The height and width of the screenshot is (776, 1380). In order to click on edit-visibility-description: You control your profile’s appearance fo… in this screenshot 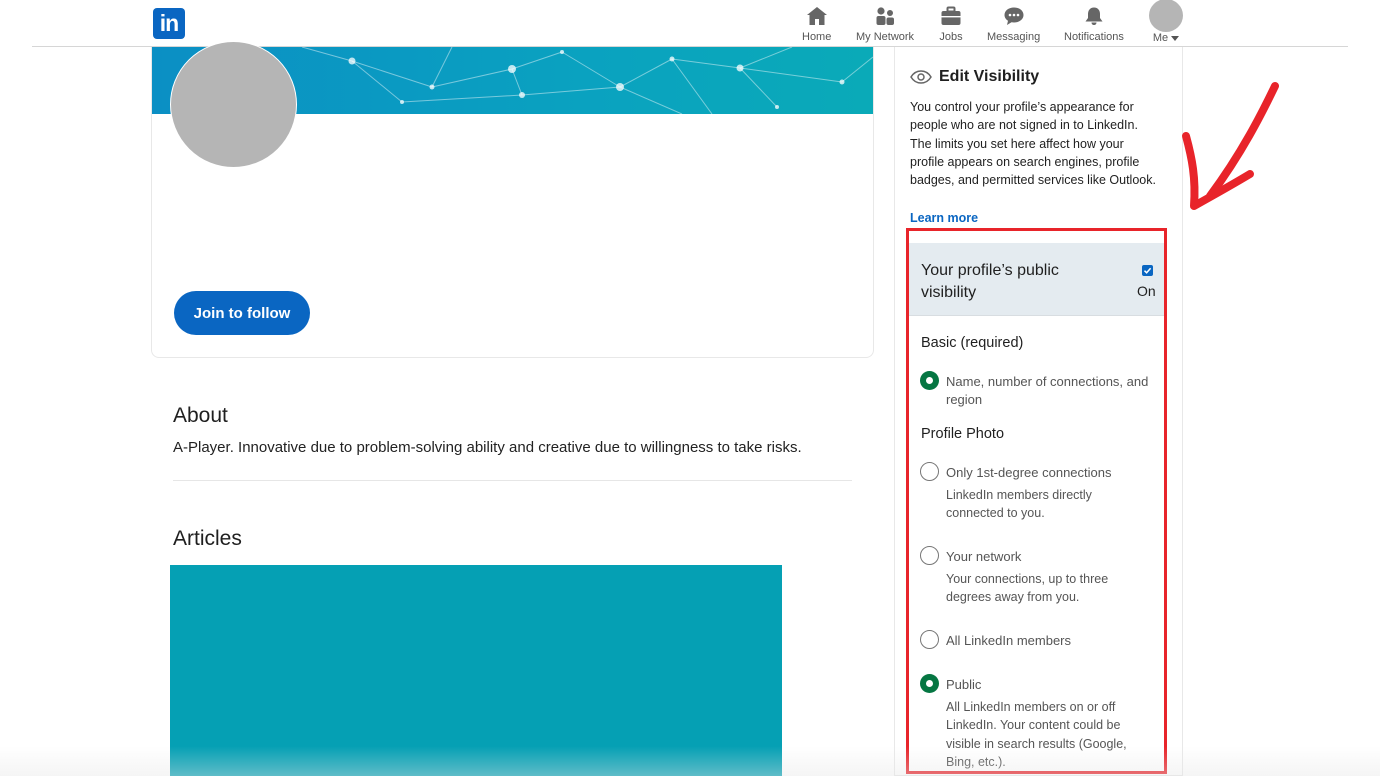, I will do `click(1033, 144)`.